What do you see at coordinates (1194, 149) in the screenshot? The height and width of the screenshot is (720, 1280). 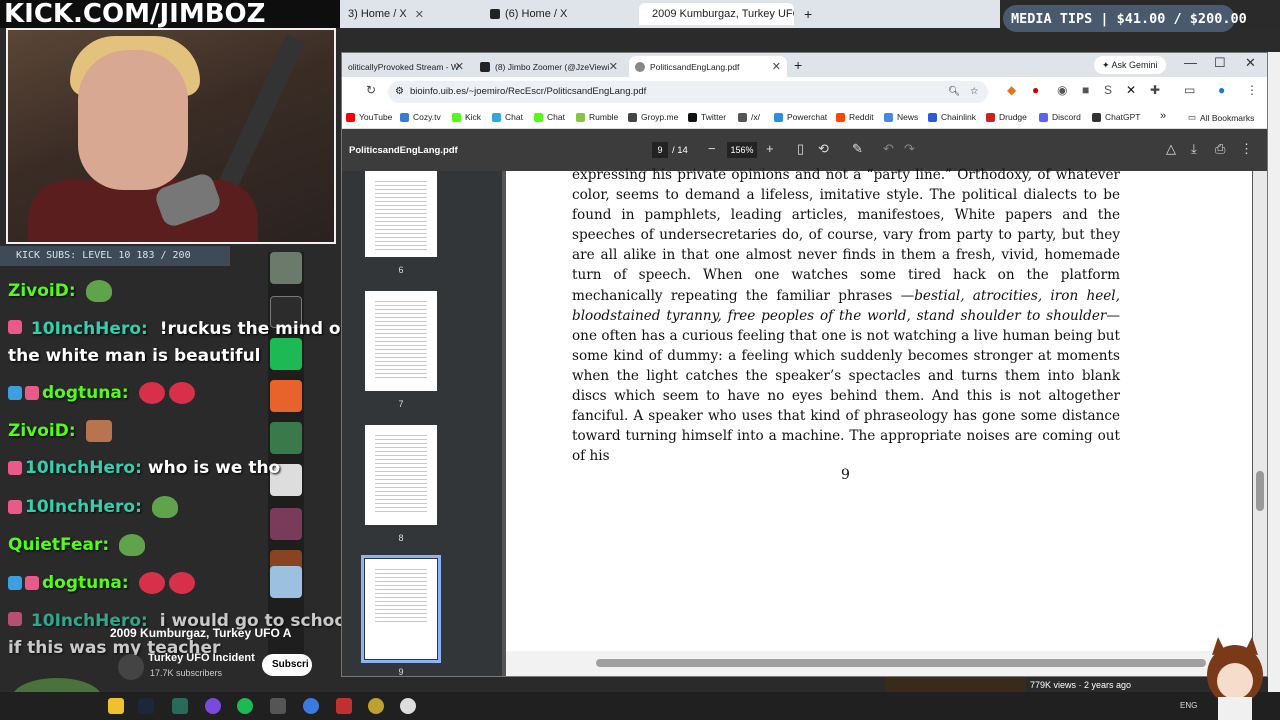 I see `download-icon: ⤓` at bounding box center [1194, 149].